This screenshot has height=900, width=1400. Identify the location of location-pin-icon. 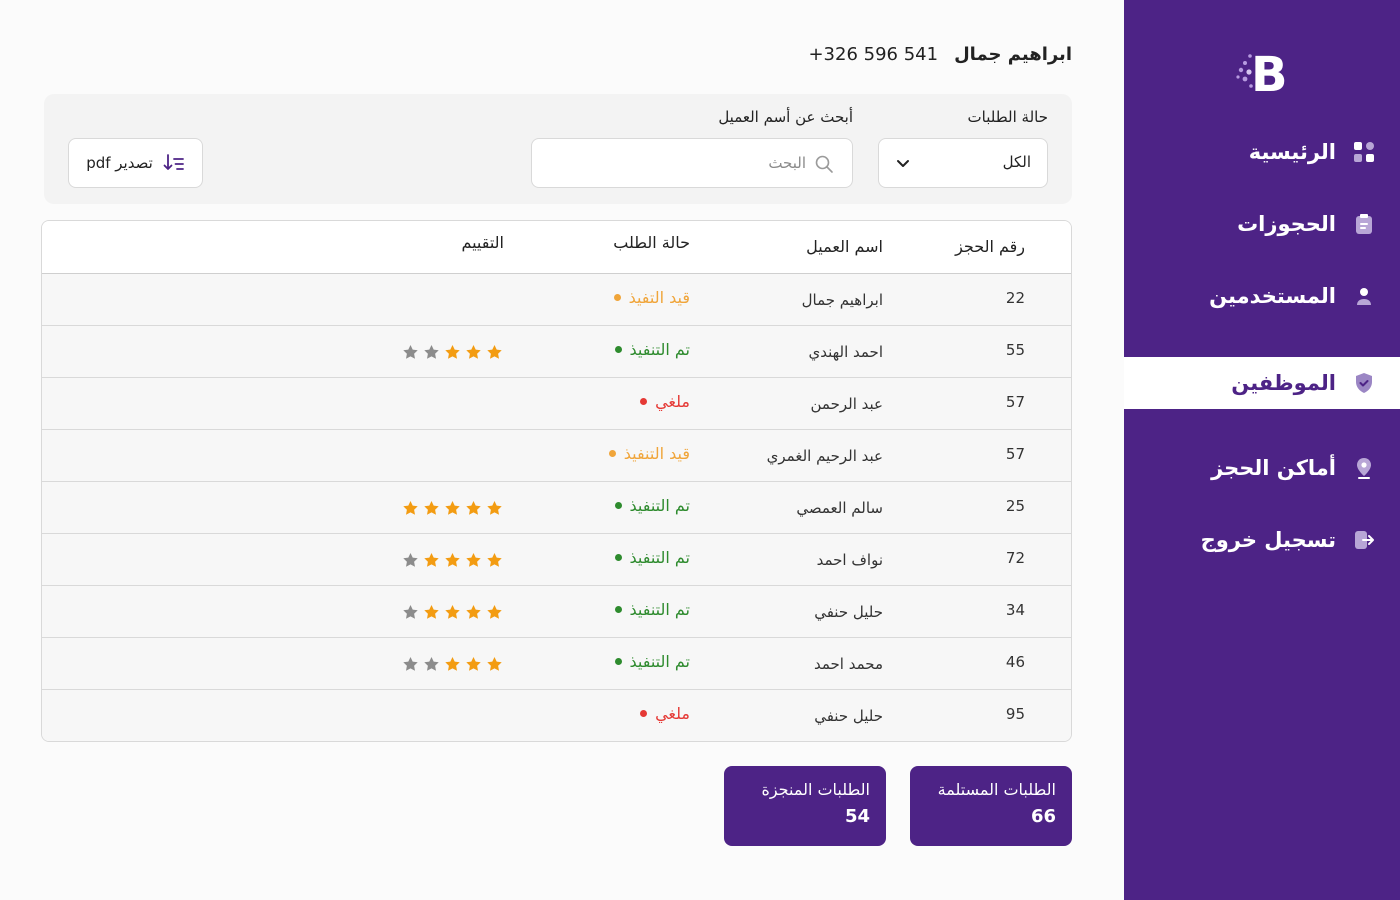
(1364, 468).